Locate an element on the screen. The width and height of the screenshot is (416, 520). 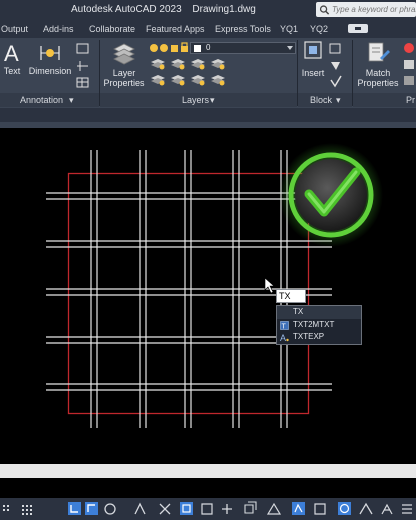
layout-tabs-bar is located at coordinates (208, 488).